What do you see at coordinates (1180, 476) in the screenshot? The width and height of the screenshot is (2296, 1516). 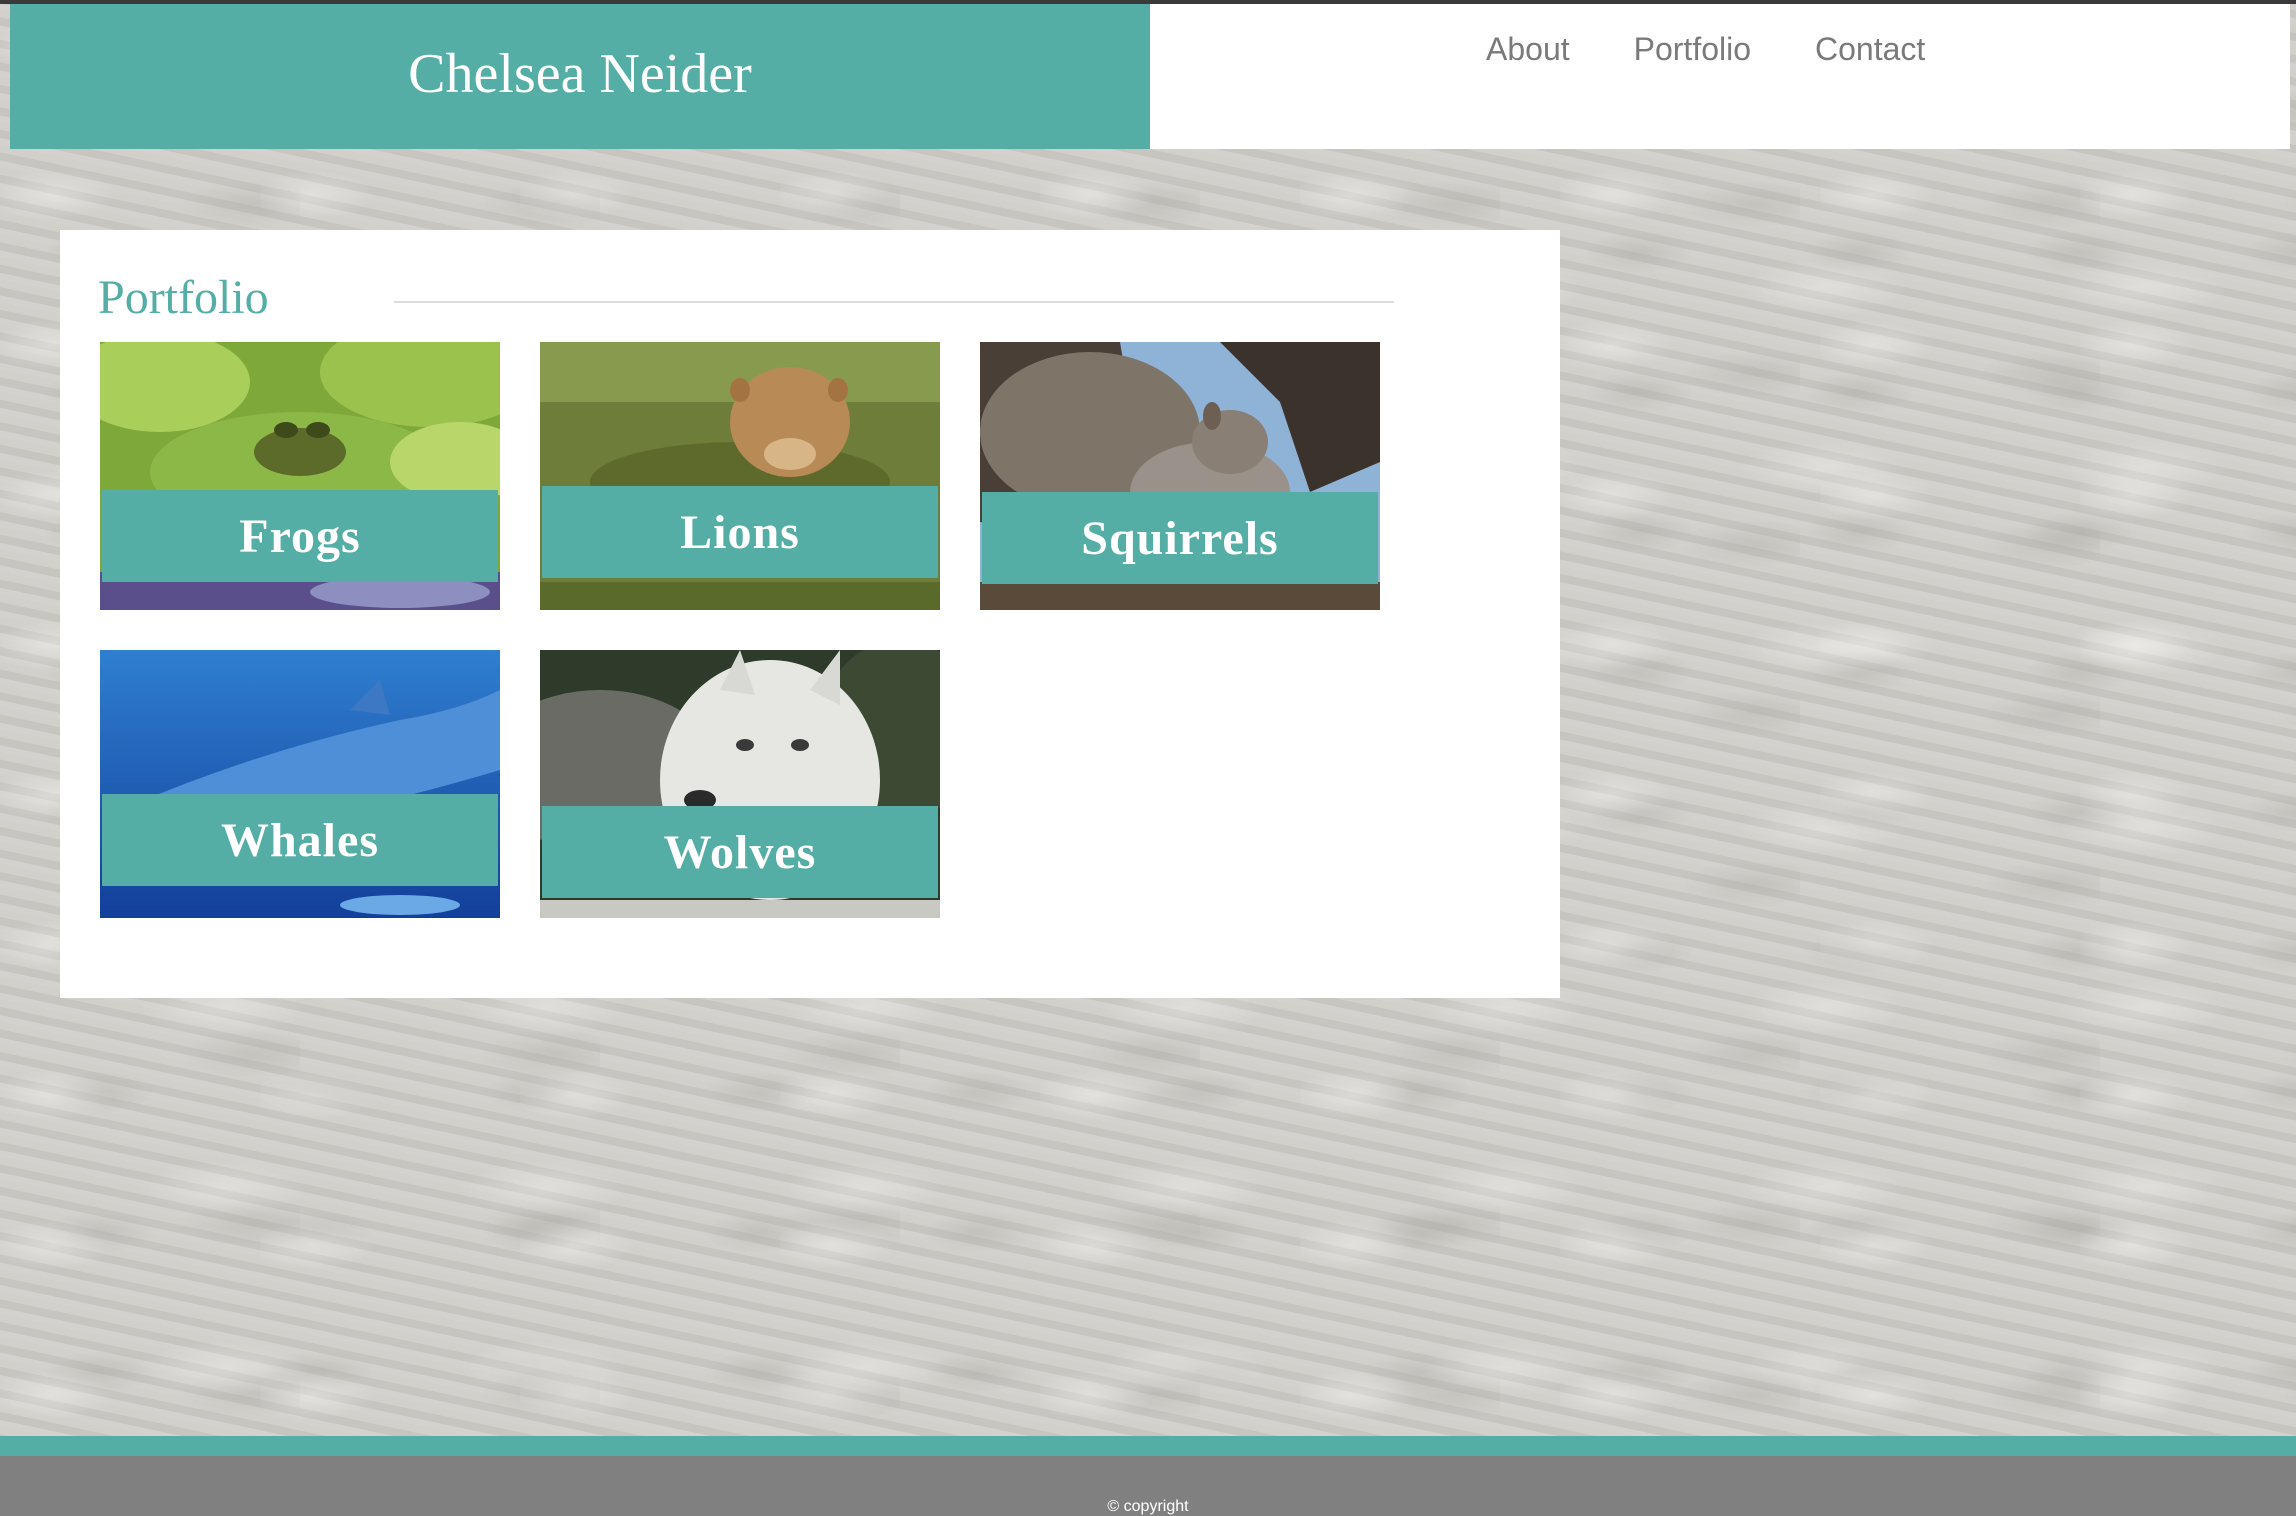 I see `portfolio-tile-squirrels: Squirrels` at bounding box center [1180, 476].